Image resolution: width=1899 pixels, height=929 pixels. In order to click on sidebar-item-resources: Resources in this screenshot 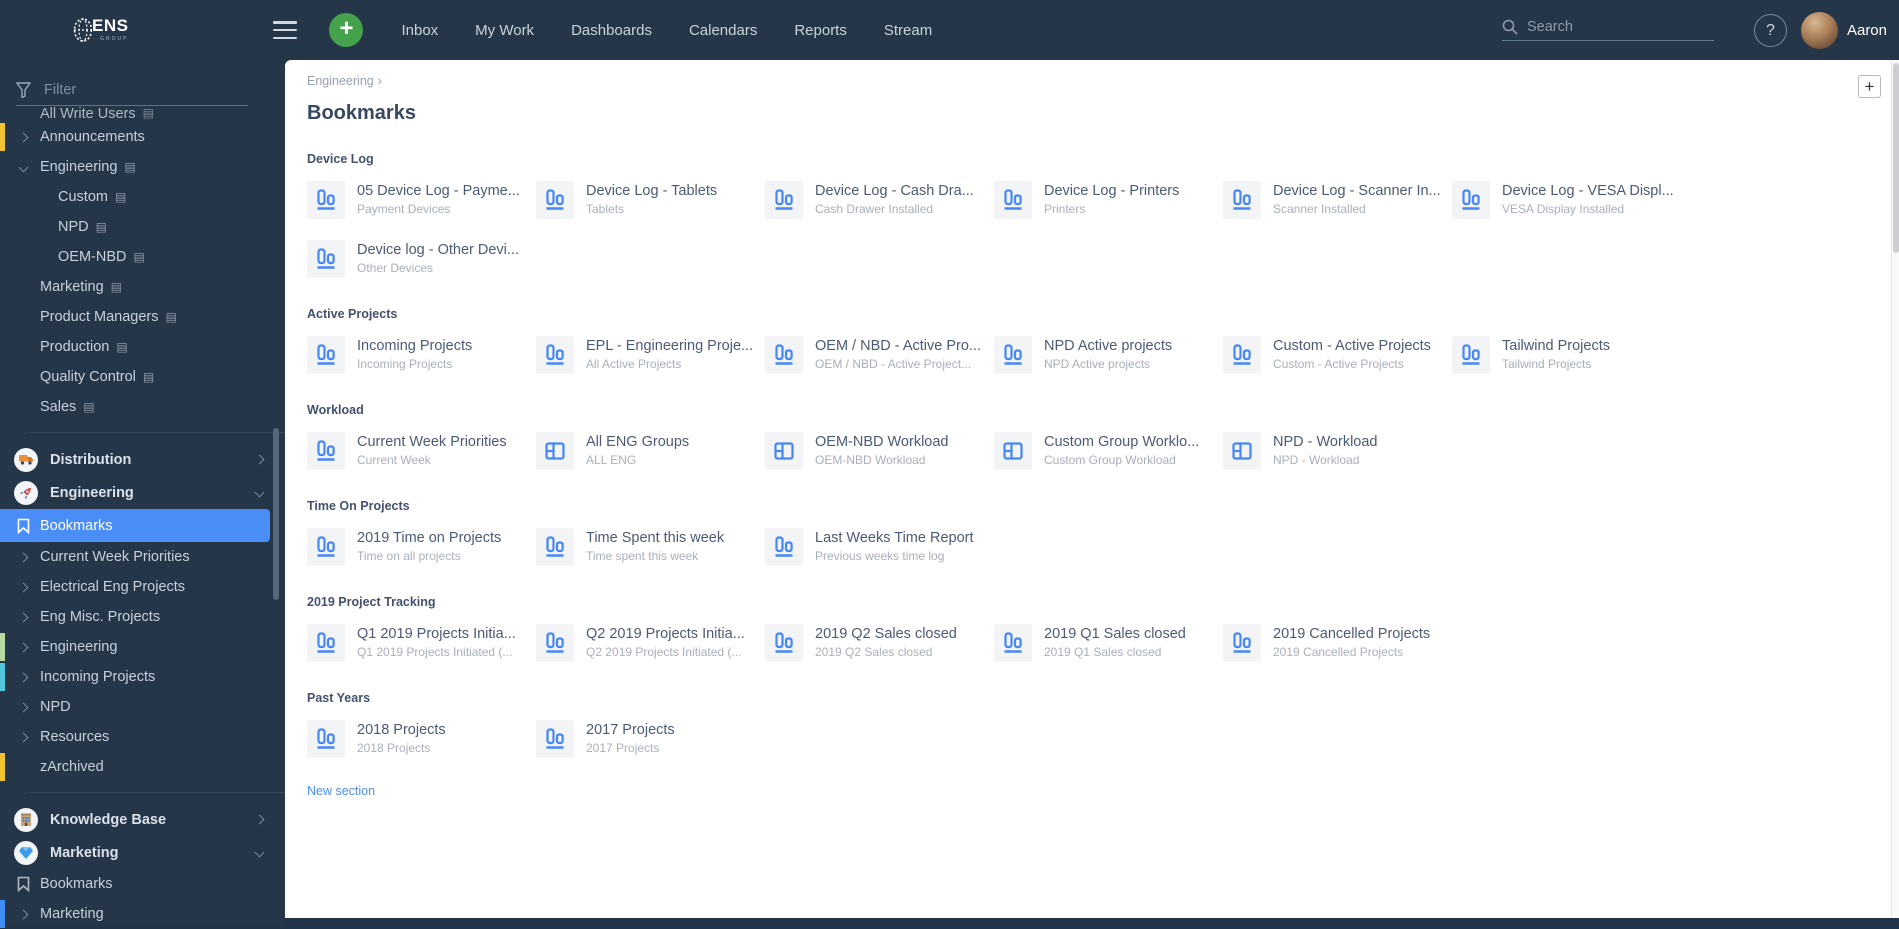, I will do `click(142, 737)`.